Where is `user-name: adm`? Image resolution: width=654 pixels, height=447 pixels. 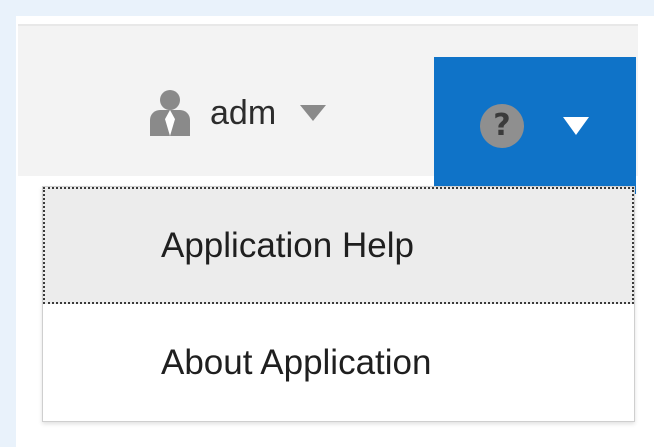
user-name: adm is located at coordinates (243, 113).